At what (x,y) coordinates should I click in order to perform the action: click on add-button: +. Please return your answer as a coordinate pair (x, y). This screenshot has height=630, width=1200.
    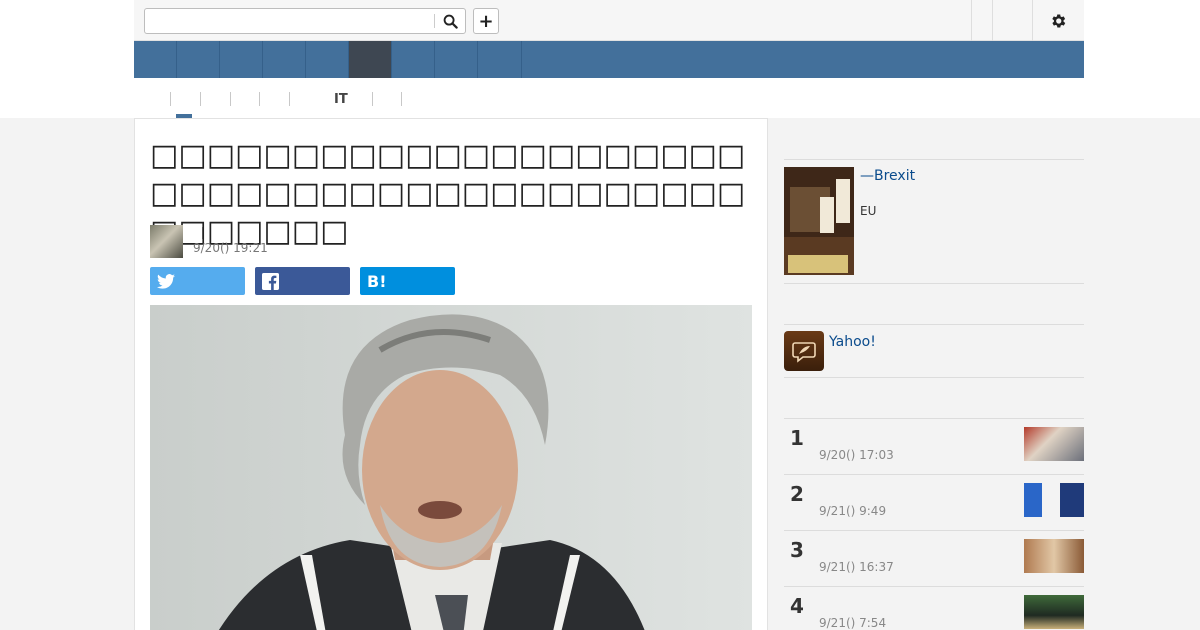
    Looking at the image, I should click on (486, 21).